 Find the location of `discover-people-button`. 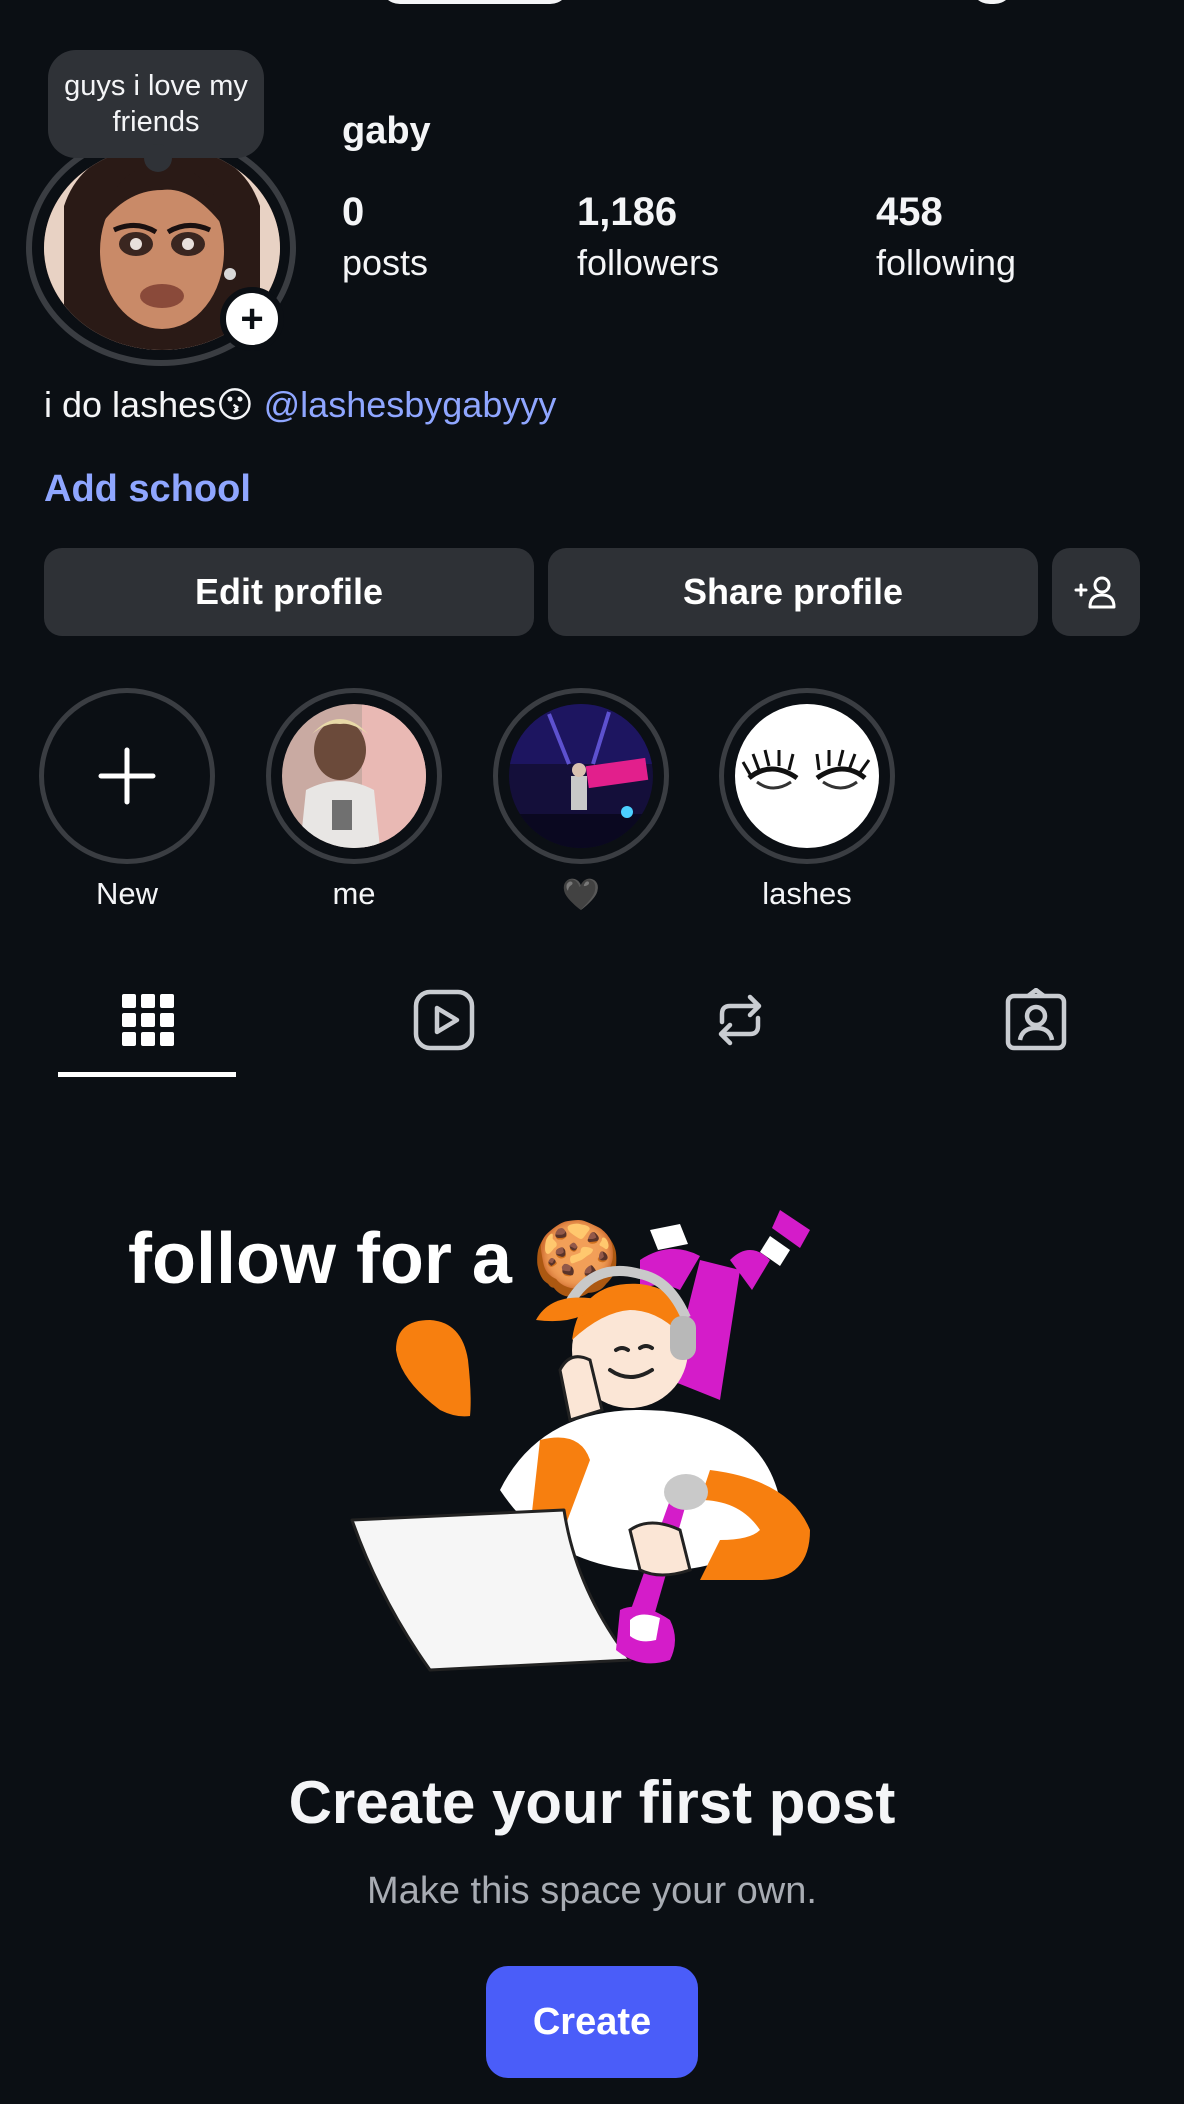

discover-people-button is located at coordinates (1096, 592).